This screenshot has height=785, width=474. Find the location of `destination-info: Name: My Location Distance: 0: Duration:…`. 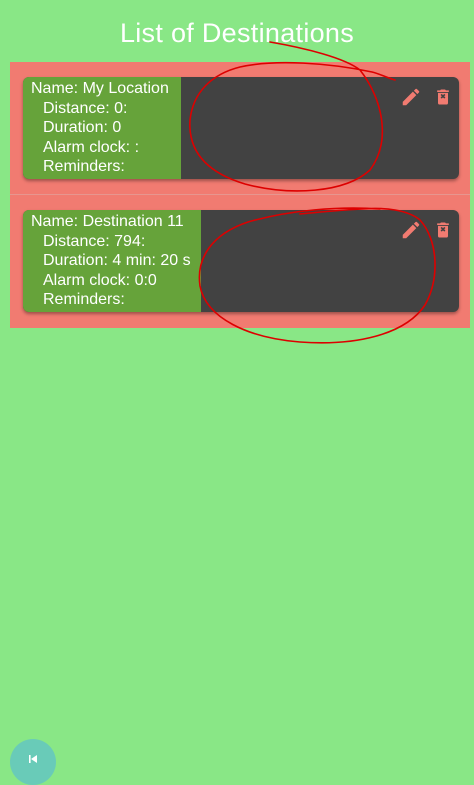

destination-info: Name: My Location Distance: 0: Duration:… is located at coordinates (102, 128).